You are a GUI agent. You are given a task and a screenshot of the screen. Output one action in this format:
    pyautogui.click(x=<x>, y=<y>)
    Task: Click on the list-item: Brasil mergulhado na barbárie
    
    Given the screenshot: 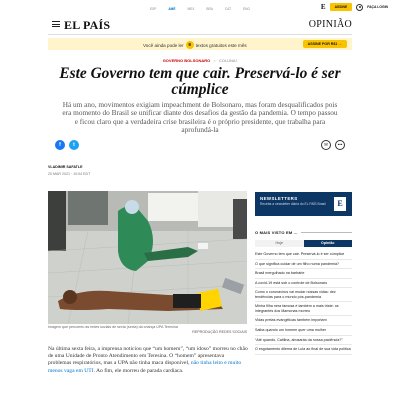 What is the action you would take?
    pyautogui.click(x=303, y=274)
    